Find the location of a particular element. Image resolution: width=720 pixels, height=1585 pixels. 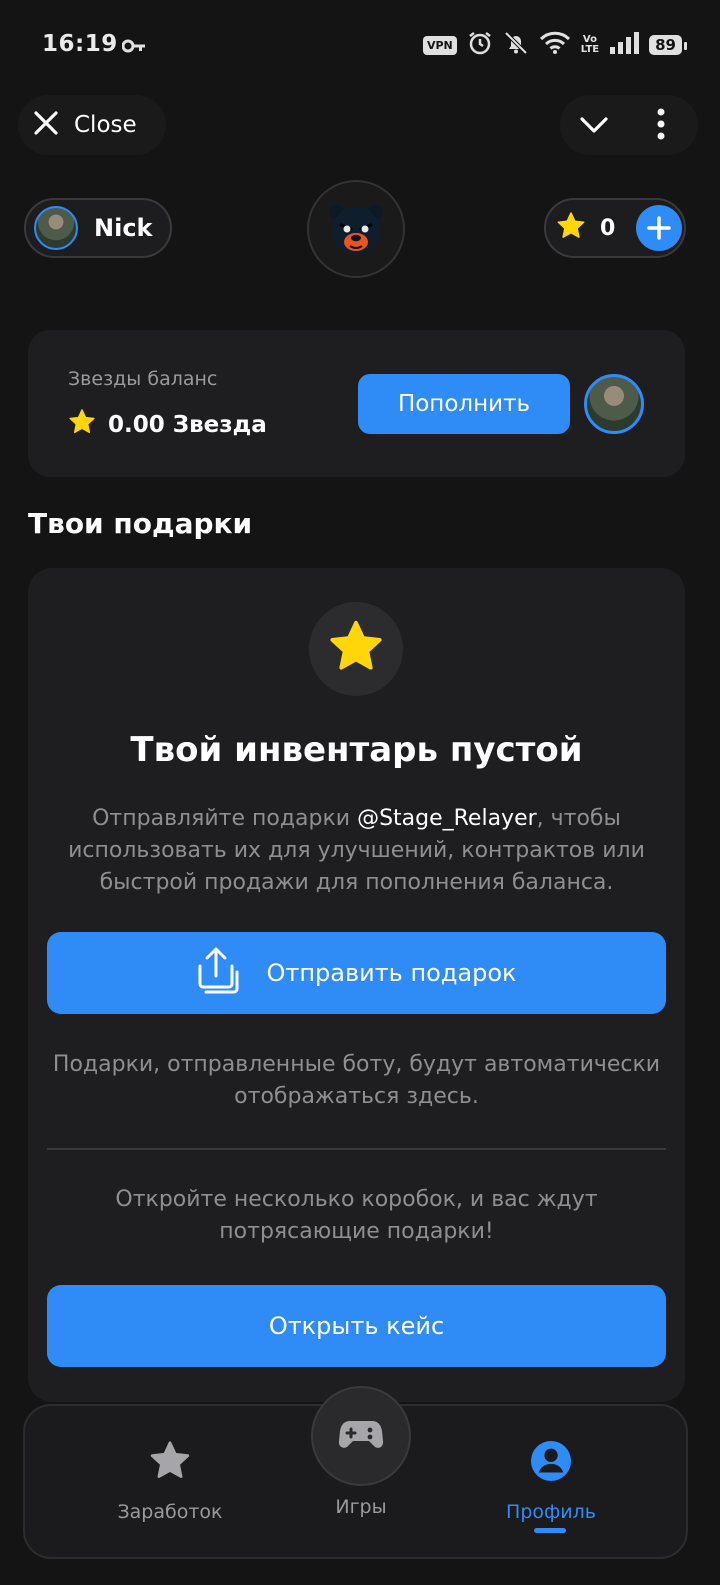

bottom-navigation: Заработок Игры Профиль is located at coordinates (355, 1472).